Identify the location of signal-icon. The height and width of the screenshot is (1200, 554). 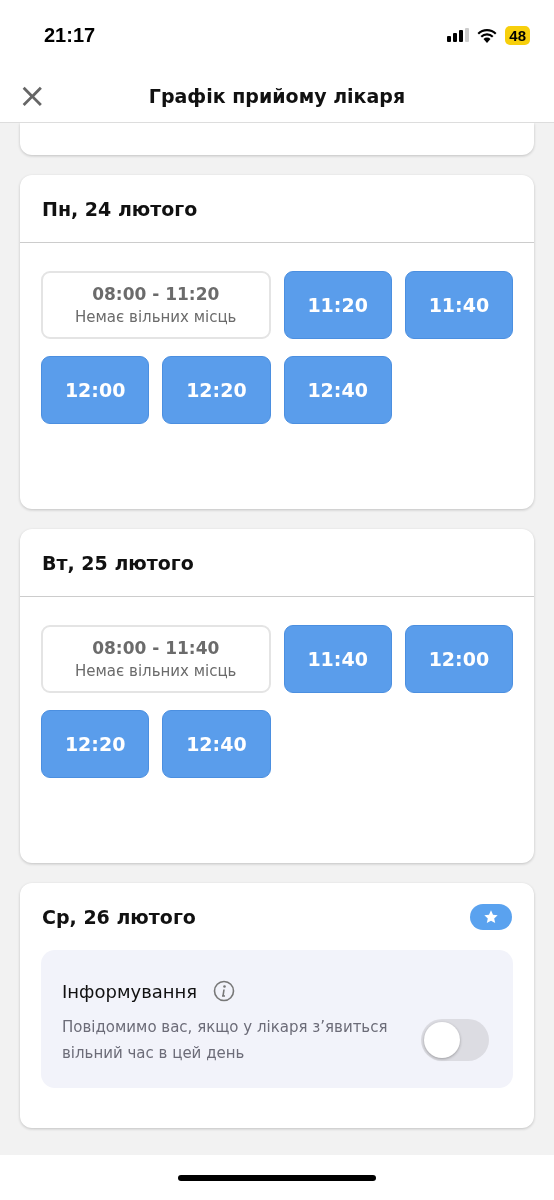
(458, 35).